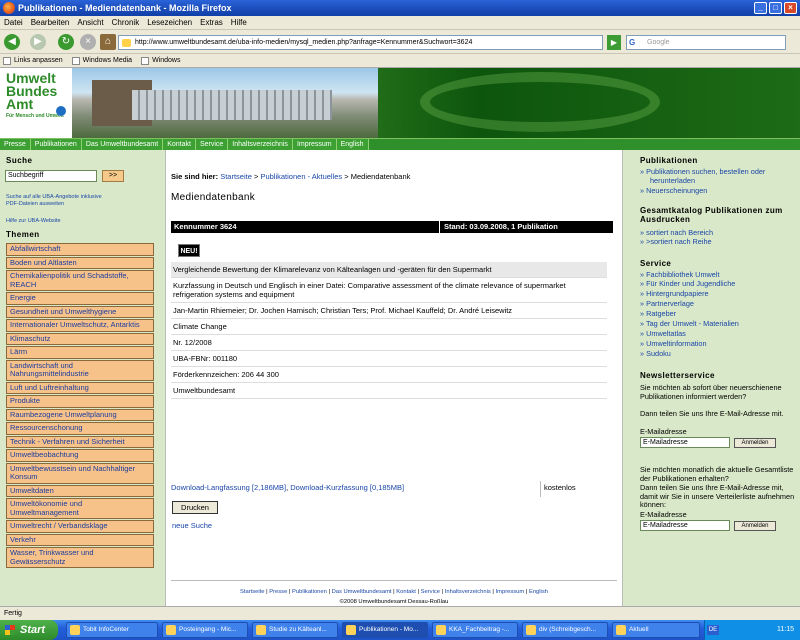  What do you see at coordinates (51, 176) in the screenshot?
I see `site-search-input: Suchbegriff` at bounding box center [51, 176].